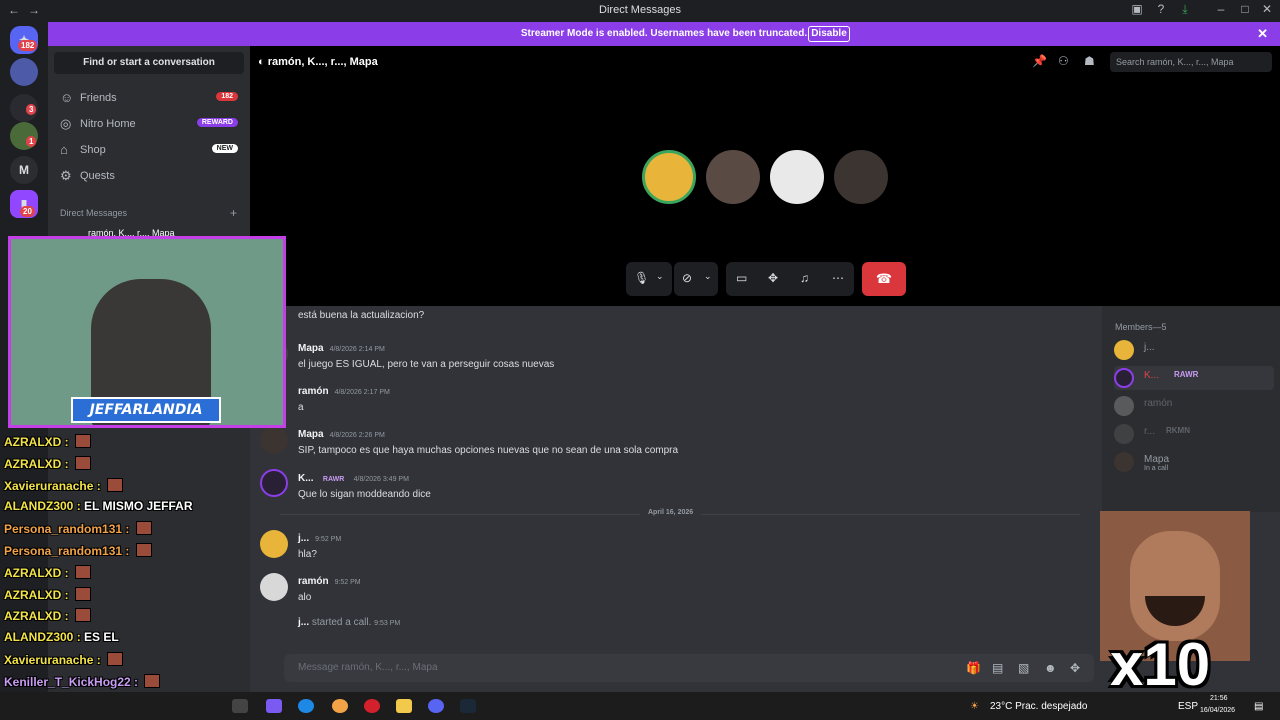 The width and height of the screenshot is (1280, 720). Describe the element at coordinates (696, 279) in the screenshot. I see `camera-button: ⊘ ⌄` at that location.